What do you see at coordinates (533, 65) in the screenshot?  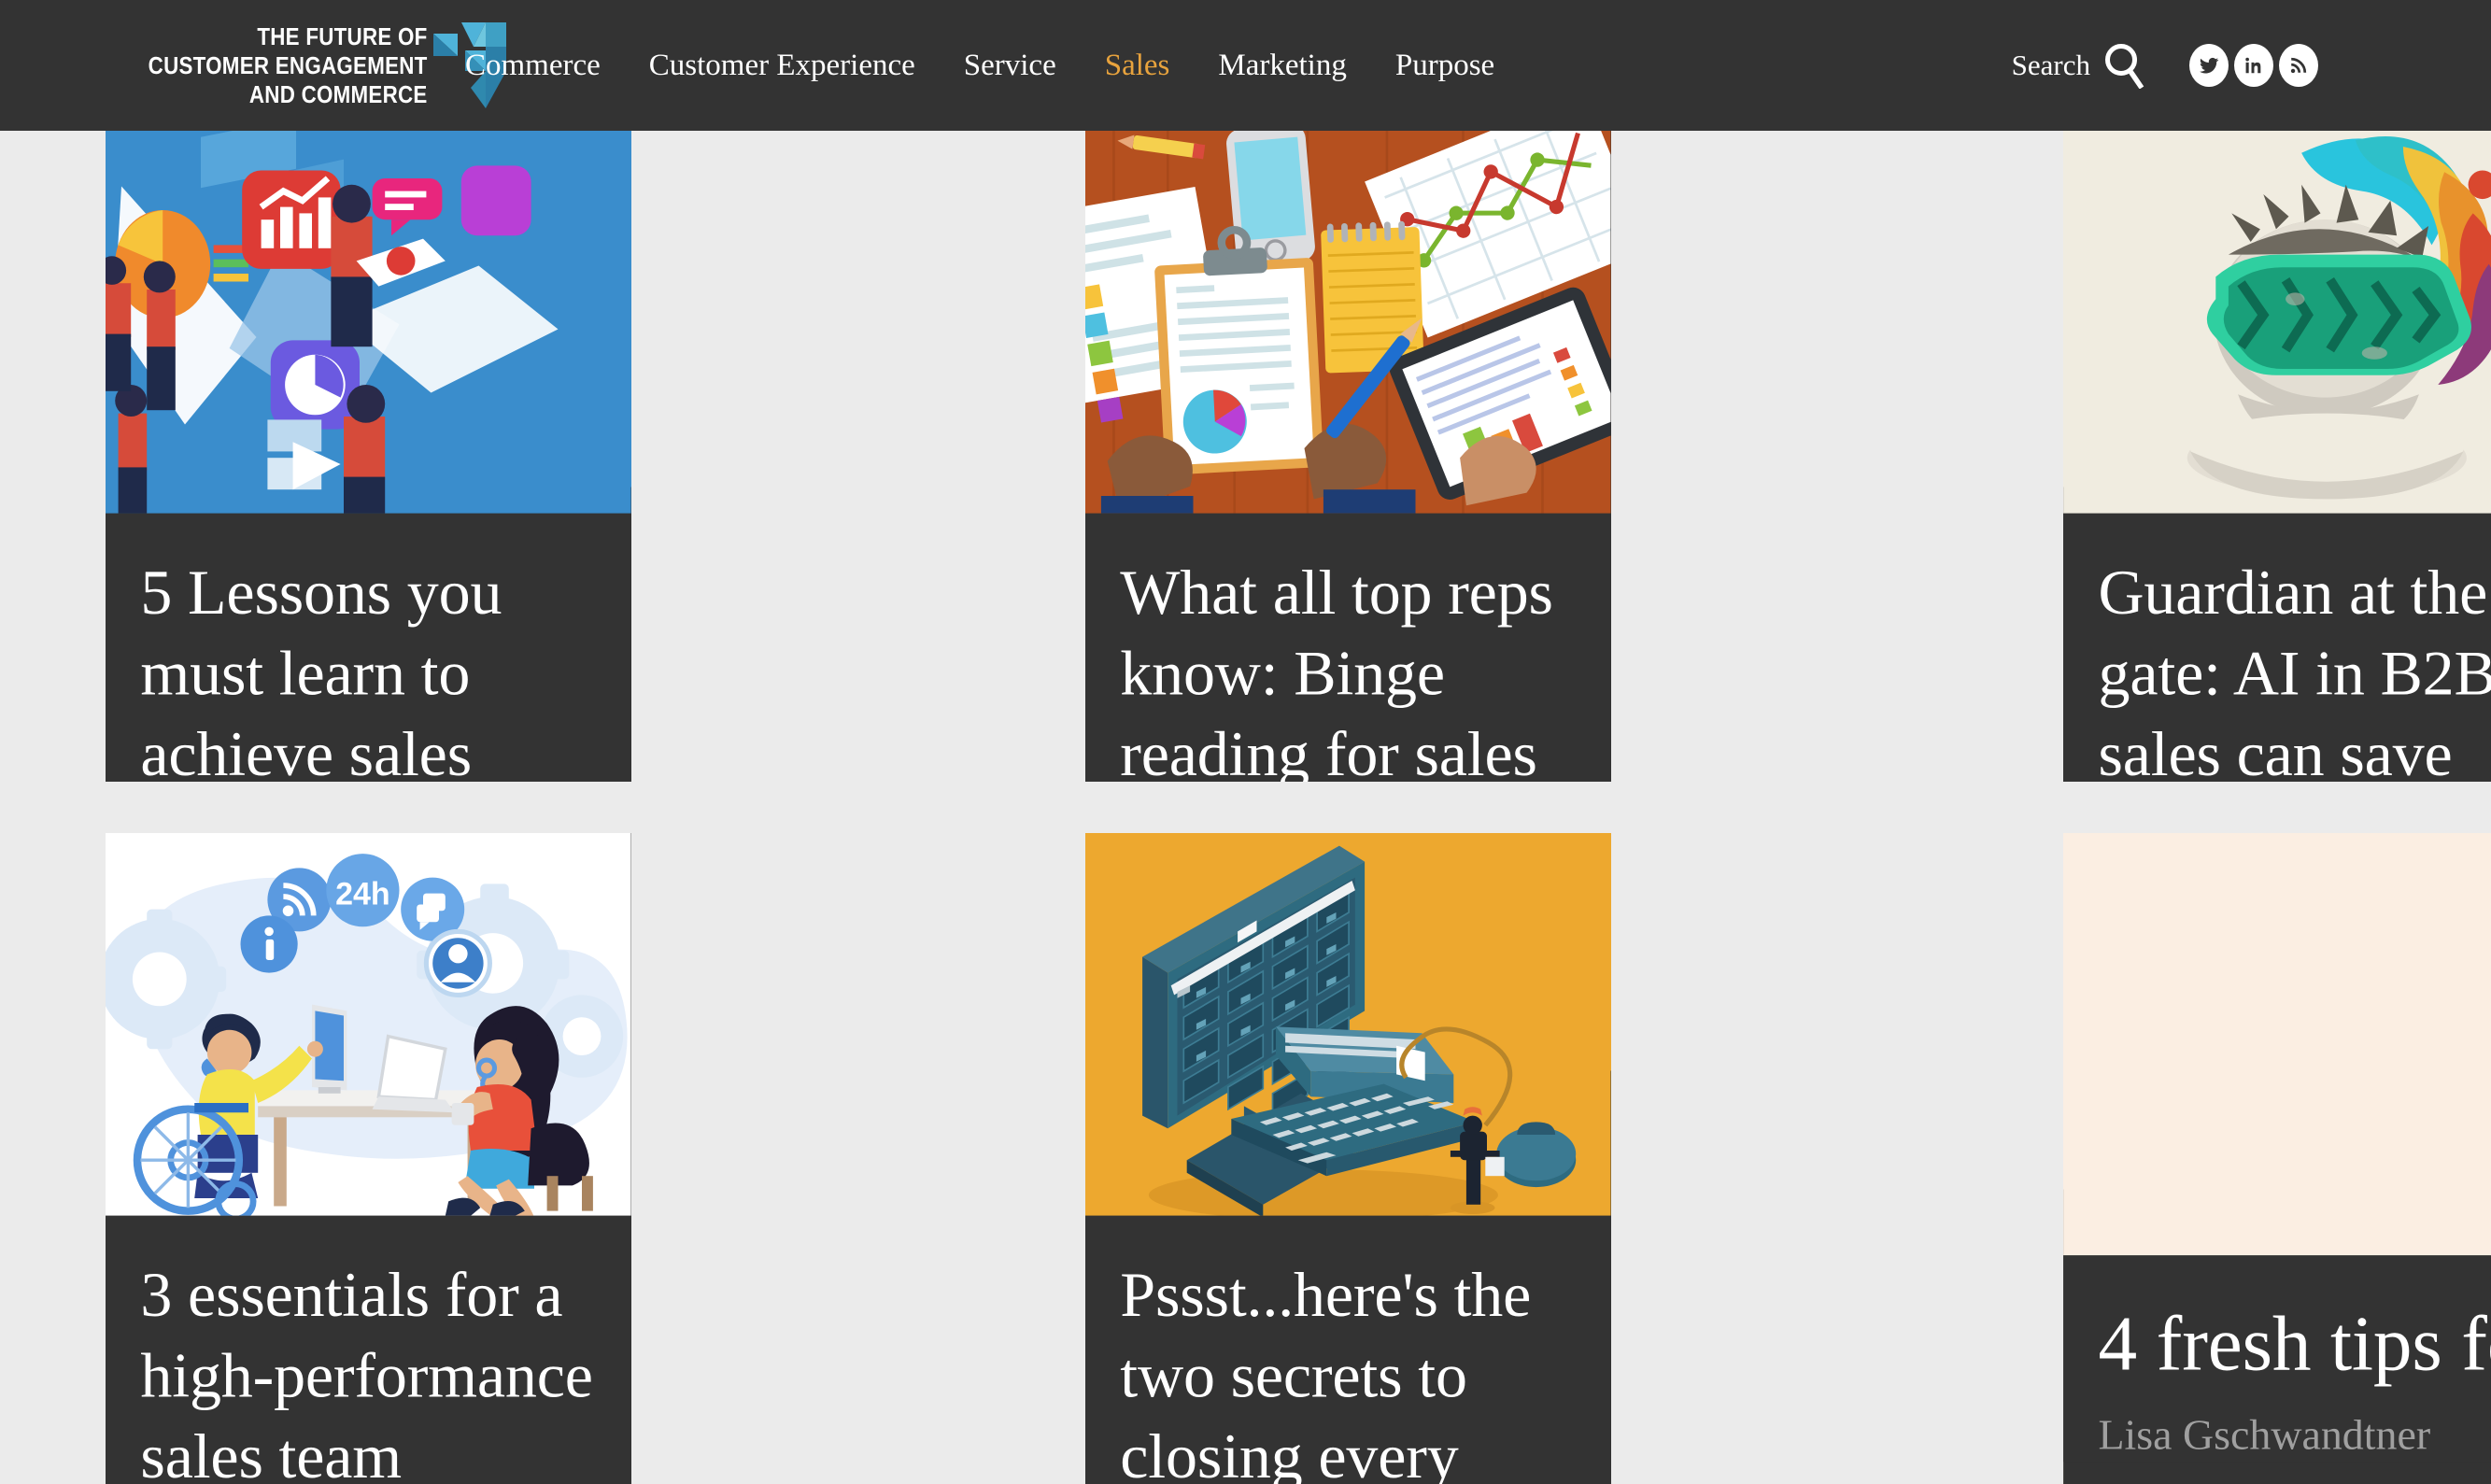 I see `nav-item-commerce: Commerce` at bounding box center [533, 65].